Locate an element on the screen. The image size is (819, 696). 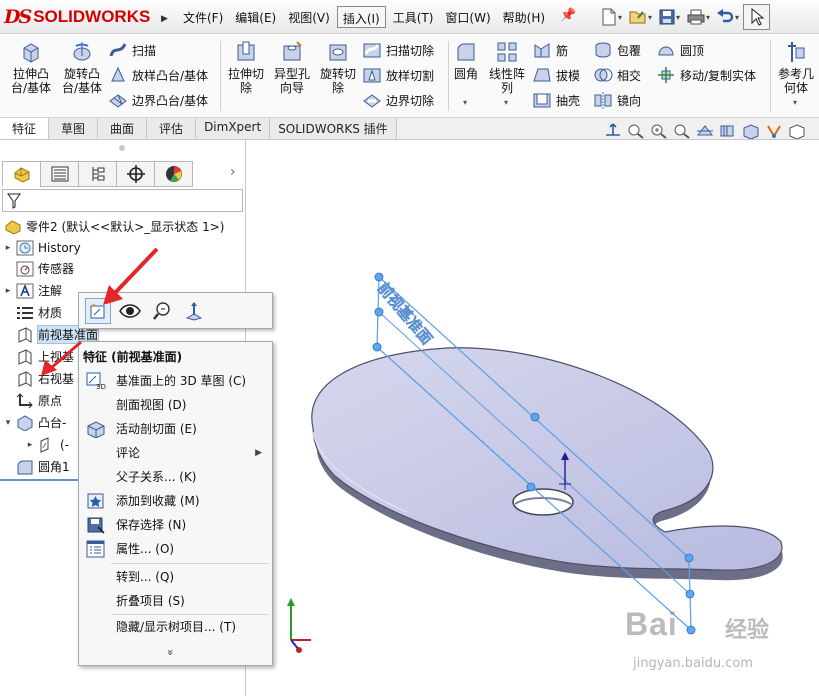
tree-sketch: ▸ (- is located at coordinates (46, 444).